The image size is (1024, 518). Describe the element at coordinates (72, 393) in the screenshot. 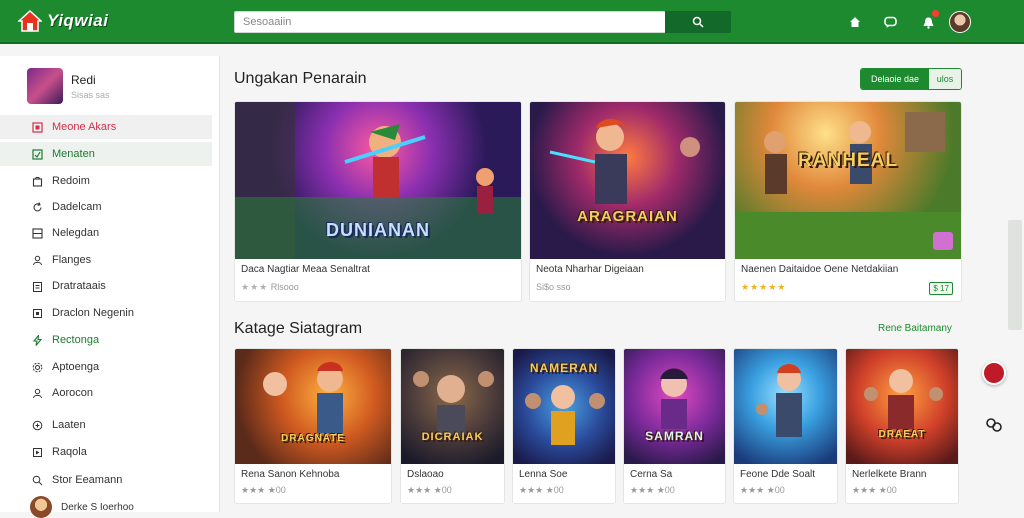

I see `sidebar-item-label: Aorocon` at that location.